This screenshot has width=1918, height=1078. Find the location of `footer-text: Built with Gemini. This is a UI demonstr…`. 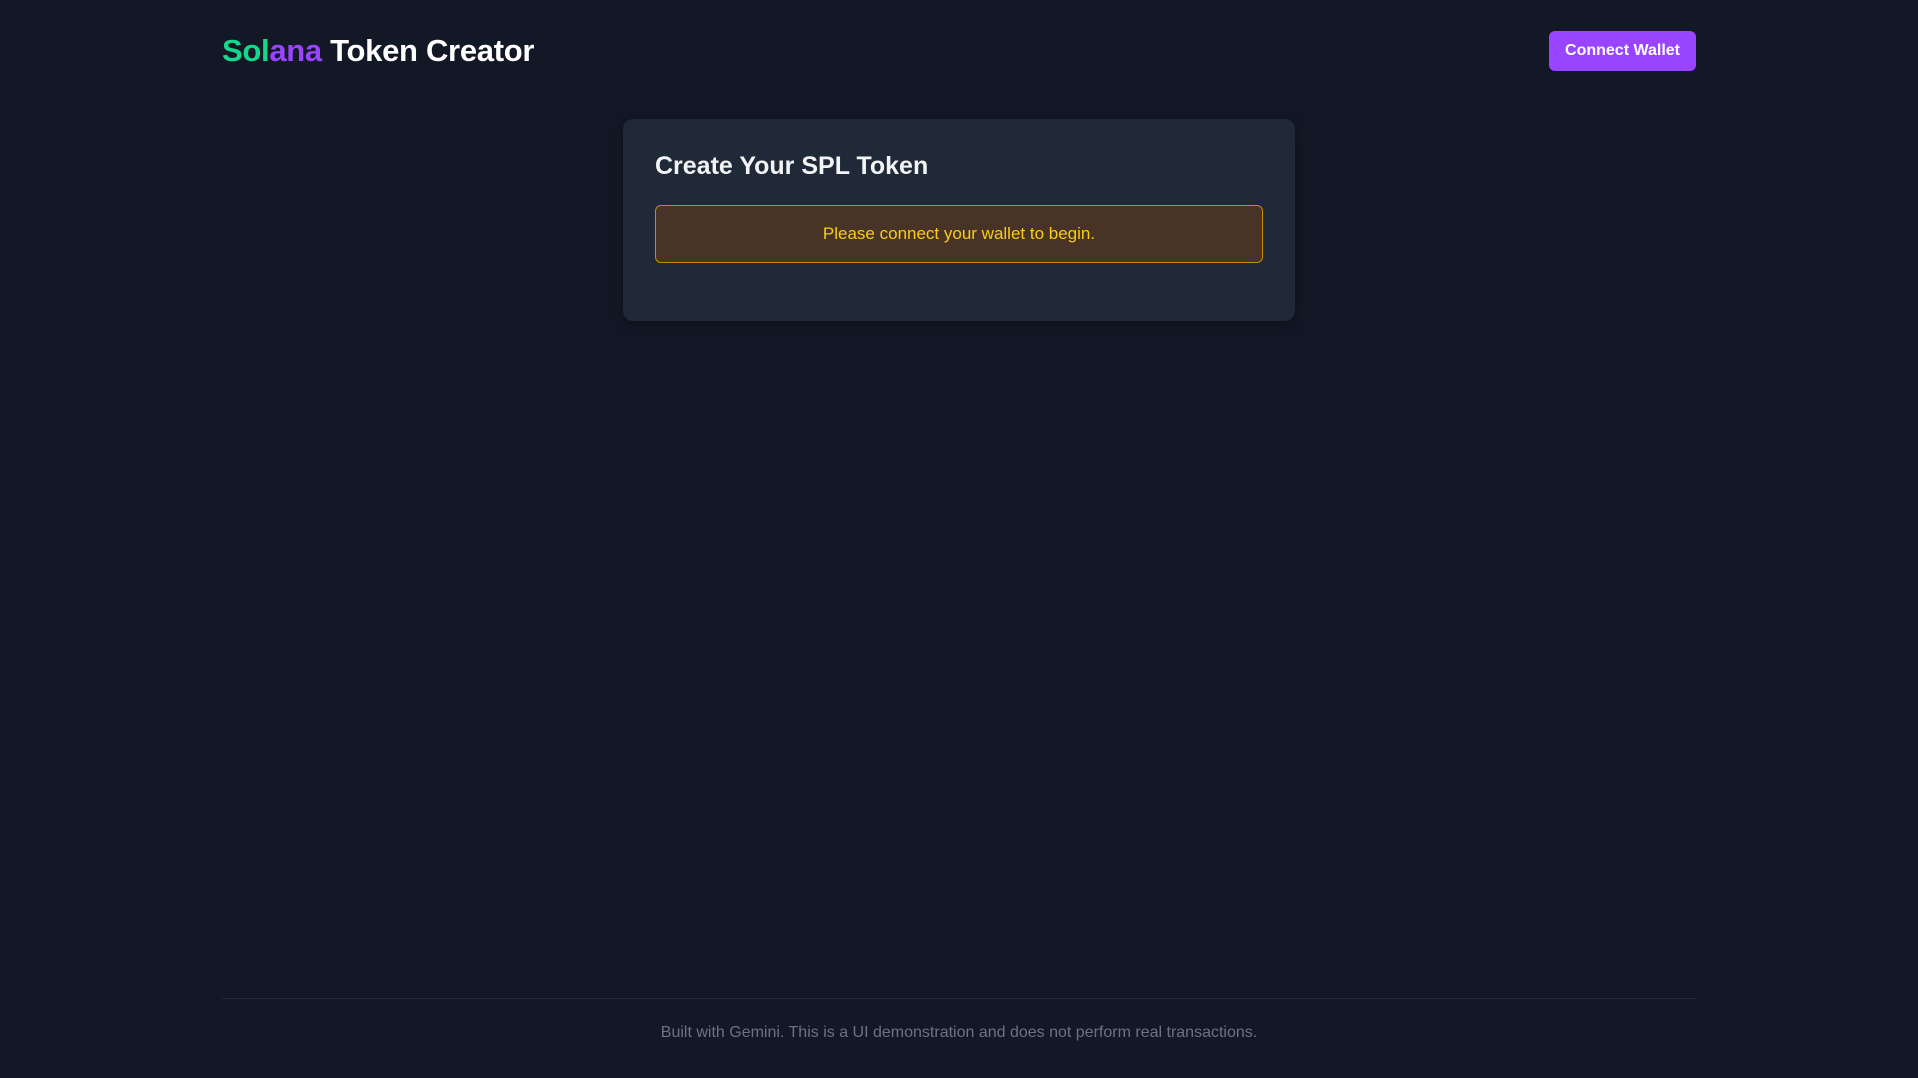

footer-text: Built with Gemini. This is a UI demonstr… is located at coordinates (959, 1032).